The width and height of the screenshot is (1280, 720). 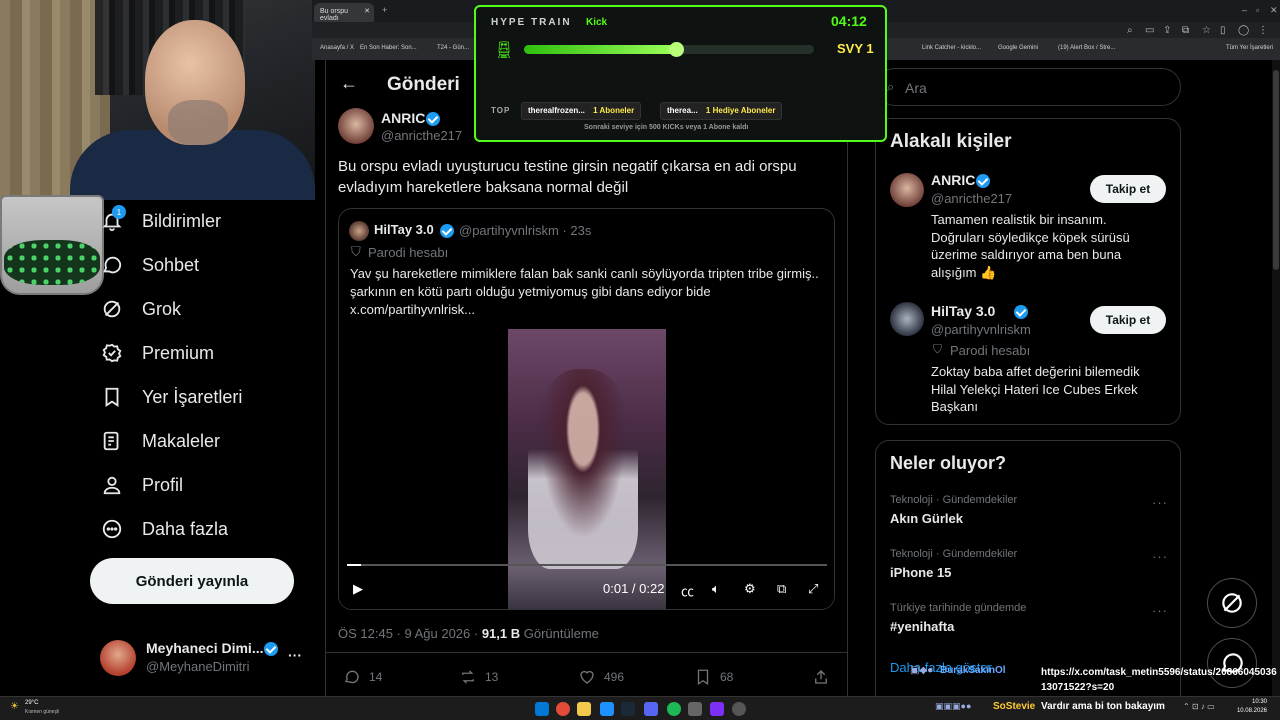 I want to click on top-contributor: therea... 1 Hediye Aboneler, so click(x=721, y=111).